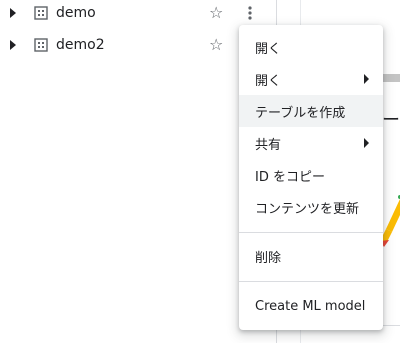 The width and height of the screenshot is (400, 343). I want to click on menu-item-label: Create ML model, so click(310, 306).